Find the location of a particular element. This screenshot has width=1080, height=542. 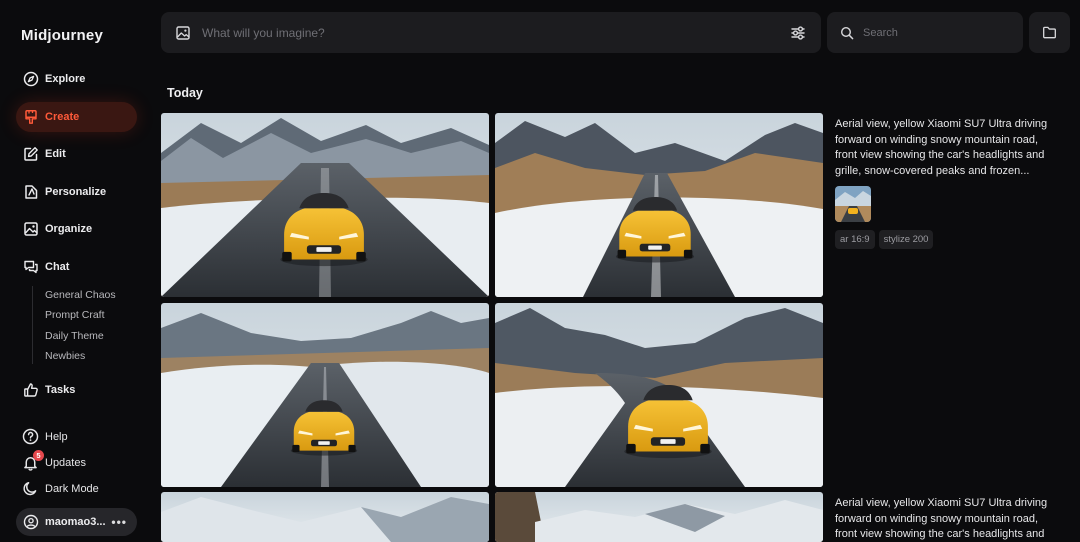

chat-rooms-divider is located at coordinates (32, 325).